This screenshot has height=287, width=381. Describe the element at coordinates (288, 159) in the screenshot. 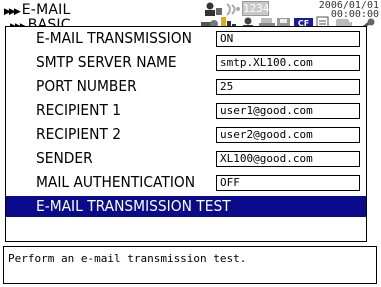

I see `setting-value-sender: XL100@good.com` at that location.